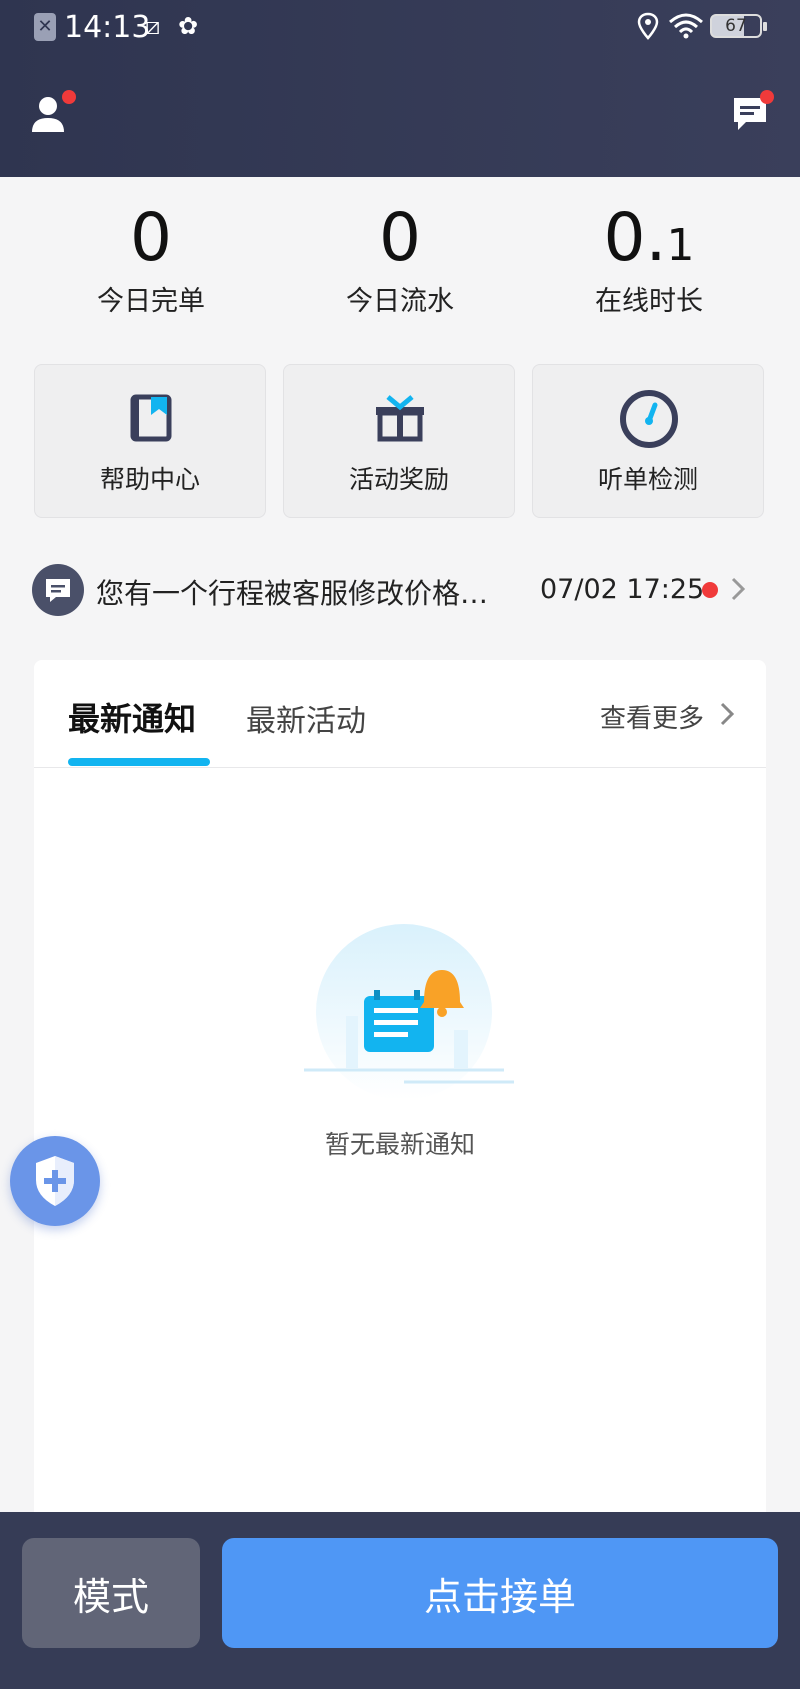 This screenshot has width=800, height=1689. What do you see at coordinates (400, 28) in the screenshot?
I see `status-bar: ✕ 14:13 ⧄ ✿ 67` at bounding box center [400, 28].